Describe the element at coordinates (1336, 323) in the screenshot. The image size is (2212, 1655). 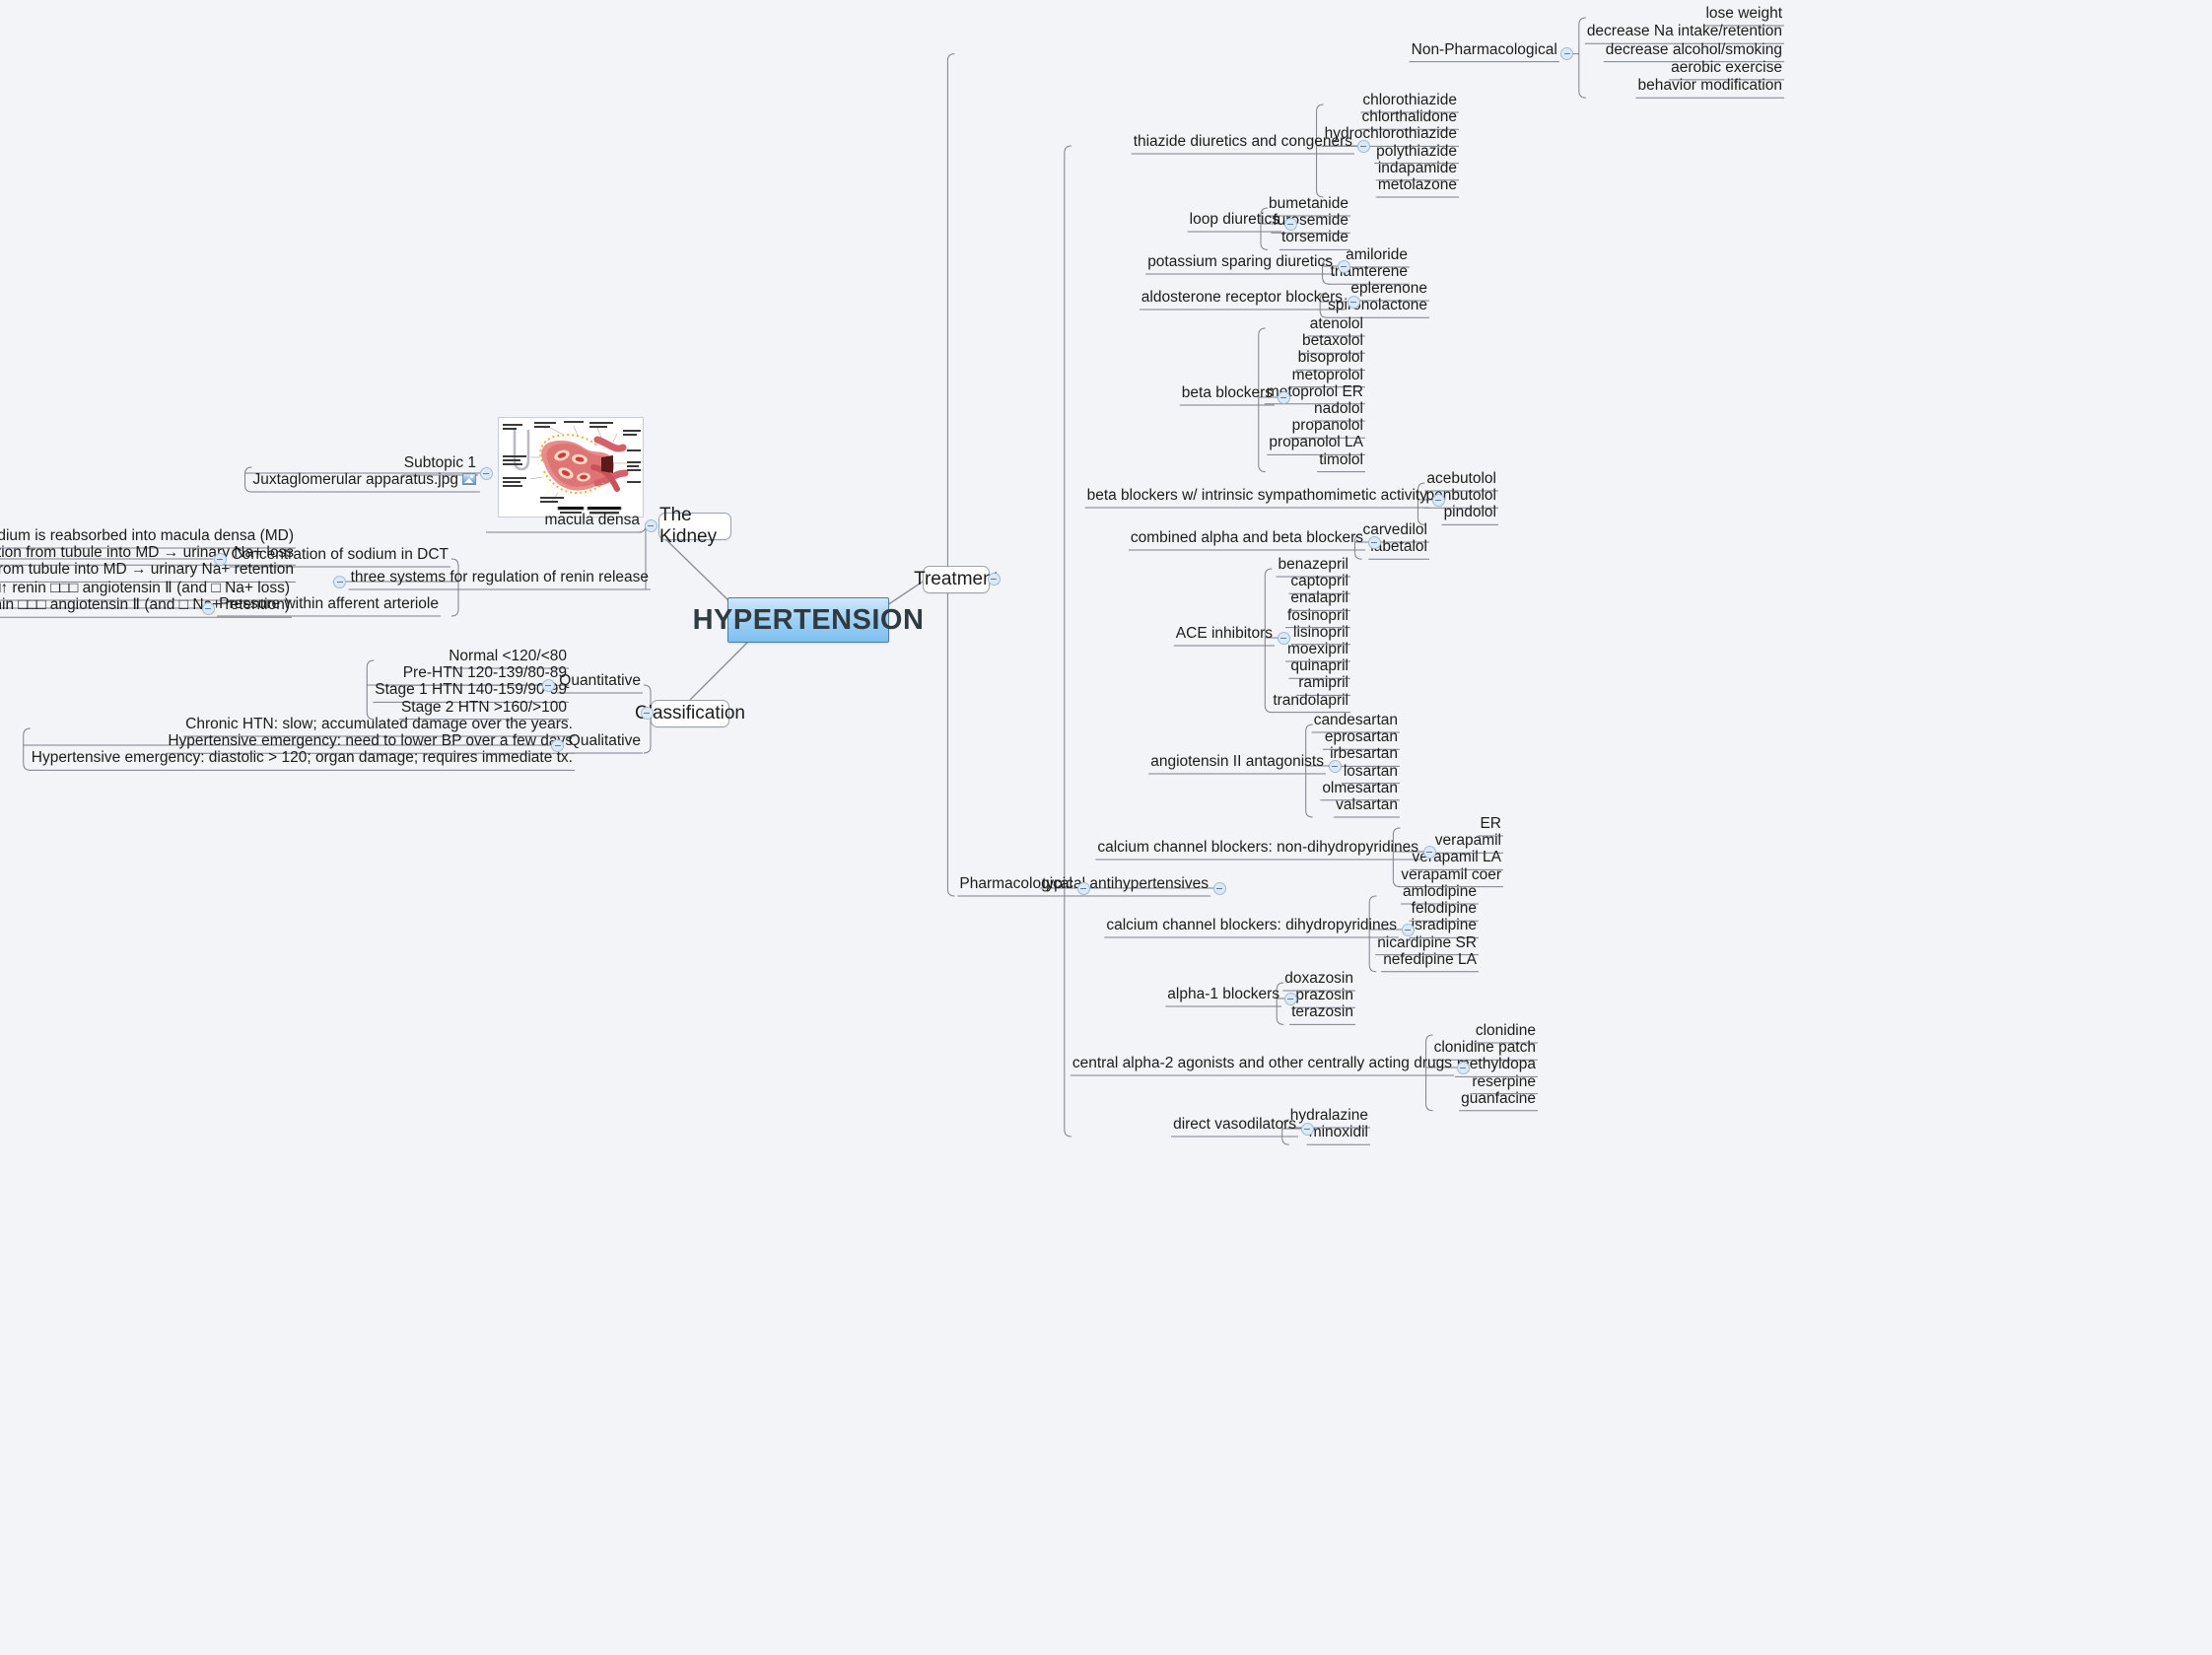
I see `drug-4-0-label: atenolol` at that location.